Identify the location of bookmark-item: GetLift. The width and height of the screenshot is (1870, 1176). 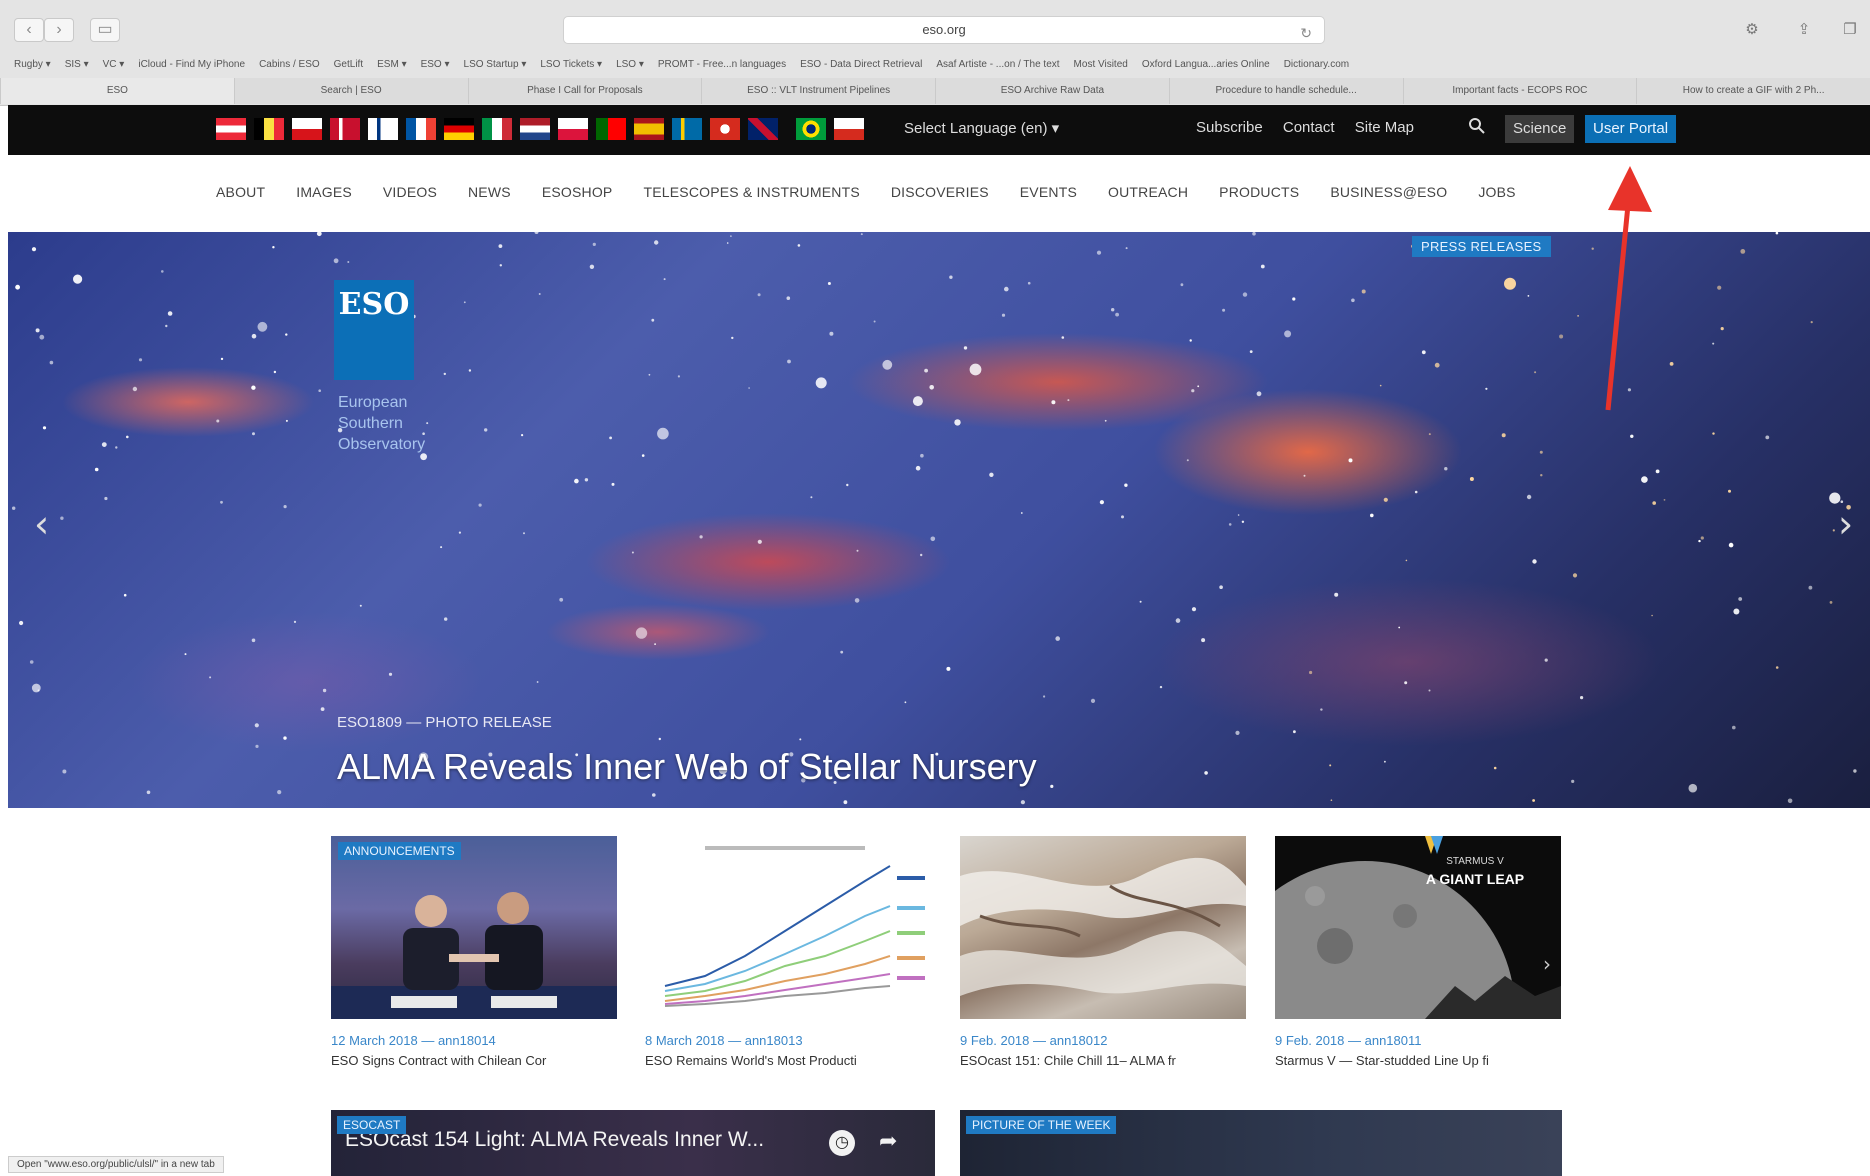
(348, 65).